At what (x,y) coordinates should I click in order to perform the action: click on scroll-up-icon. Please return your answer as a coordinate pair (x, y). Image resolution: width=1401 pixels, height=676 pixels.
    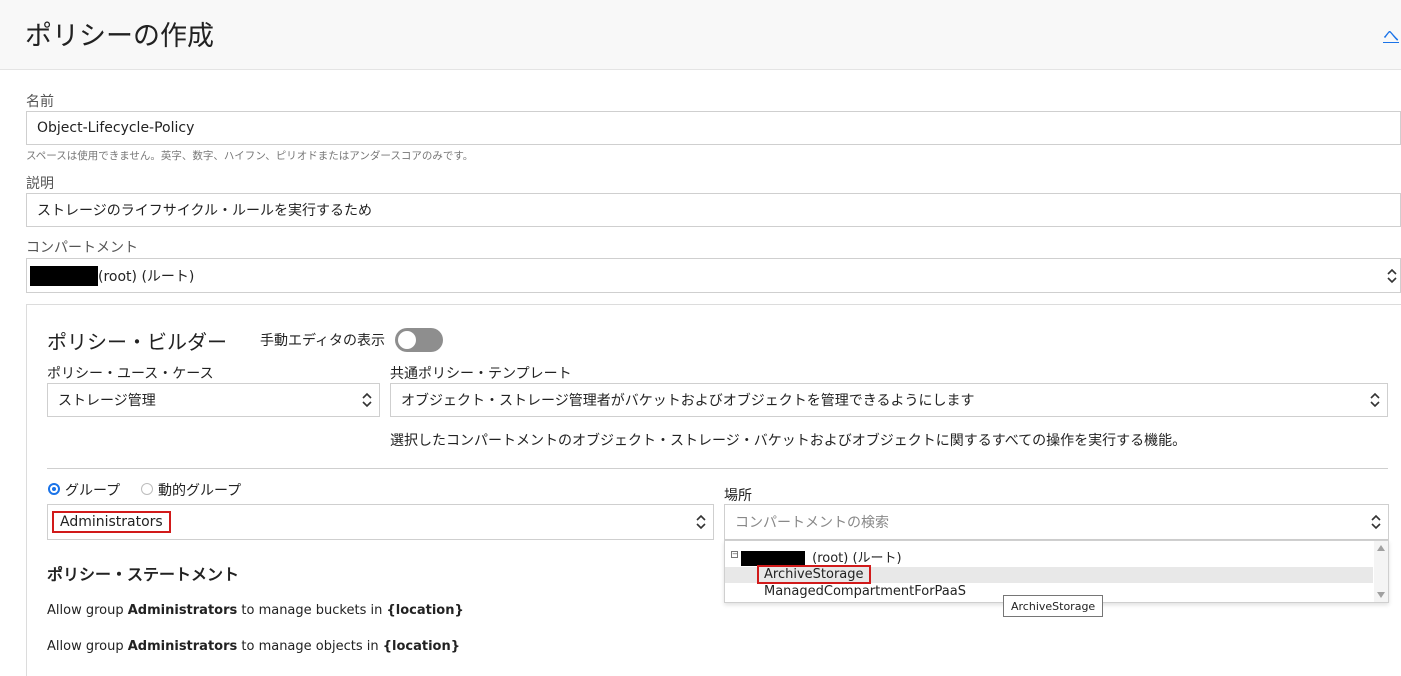
    Looking at the image, I should click on (1381, 548).